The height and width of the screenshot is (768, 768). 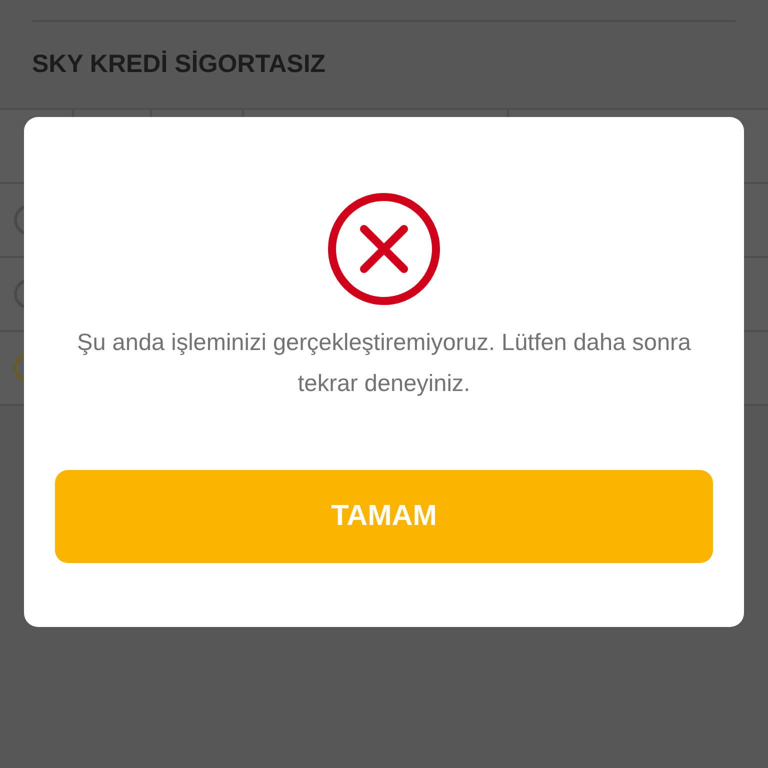 I want to click on section-heading: SKY KREDİ SİGORTASIZ, so click(x=179, y=64).